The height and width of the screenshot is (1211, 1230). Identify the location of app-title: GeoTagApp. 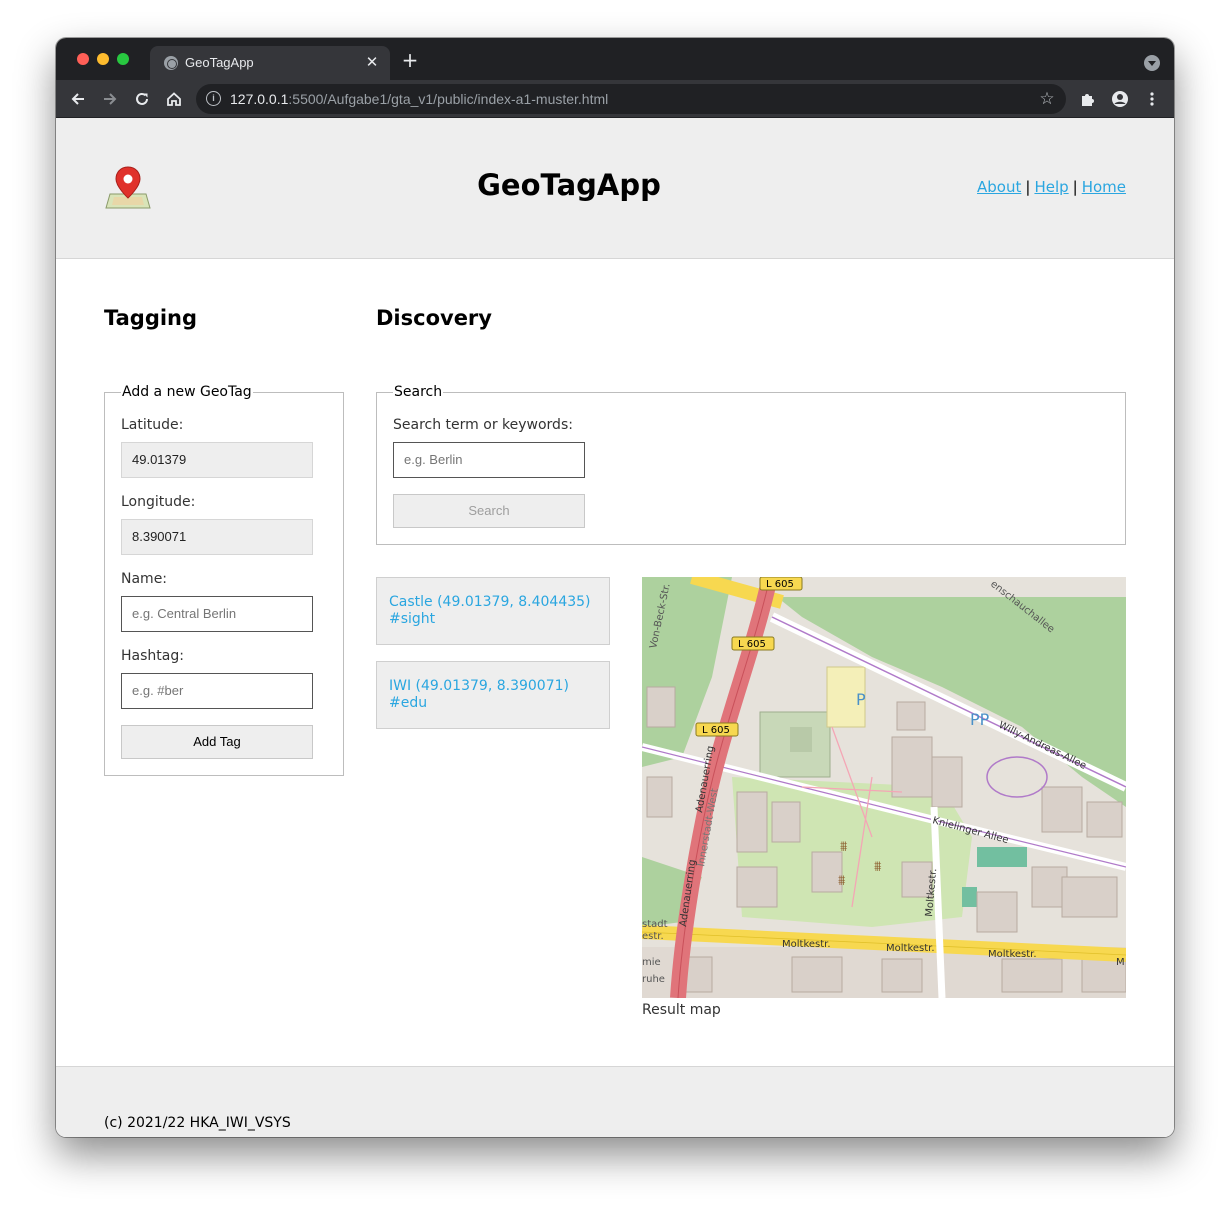
(569, 185).